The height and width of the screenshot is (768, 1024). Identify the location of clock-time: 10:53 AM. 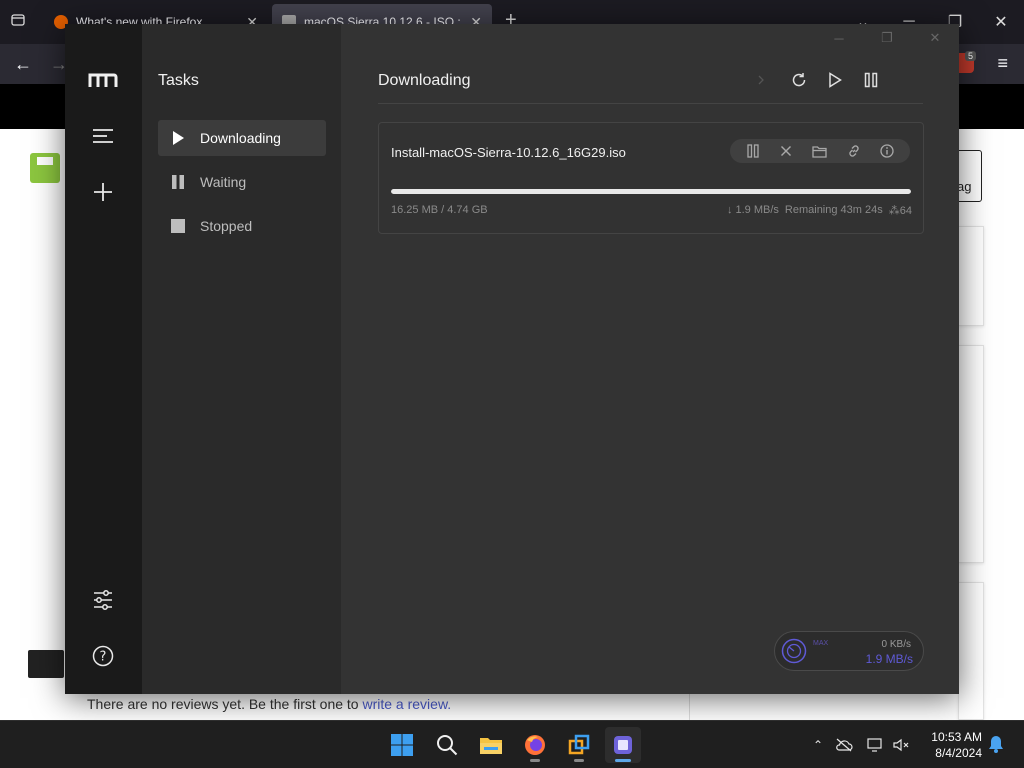
(956, 737).